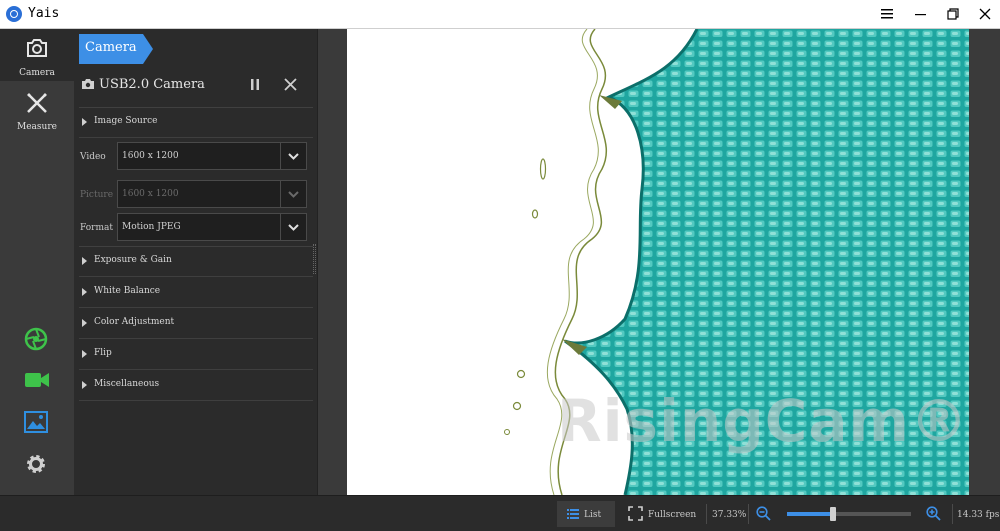 The image size is (1000, 531). What do you see at coordinates (97, 195) in the screenshot?
I see `picture-label: Picture` at bounding box center [97, 195].